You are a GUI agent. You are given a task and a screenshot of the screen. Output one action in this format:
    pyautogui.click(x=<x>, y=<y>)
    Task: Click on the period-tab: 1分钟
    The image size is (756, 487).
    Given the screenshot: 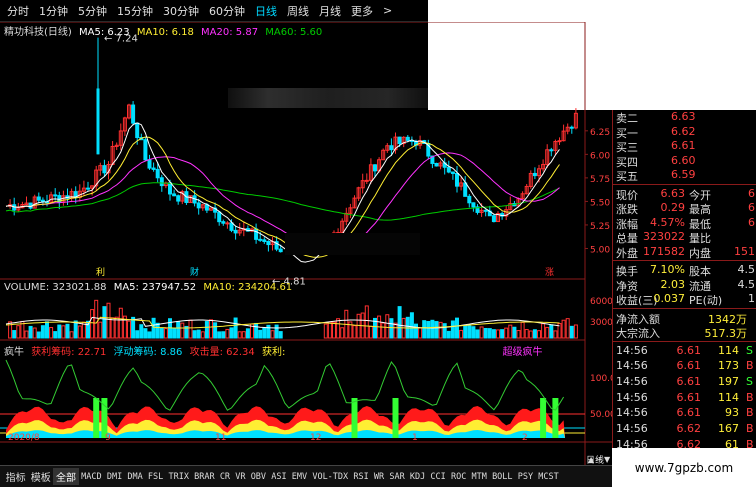 What is the action you would take?
    pyautogui.click(x=53, y=11)
    